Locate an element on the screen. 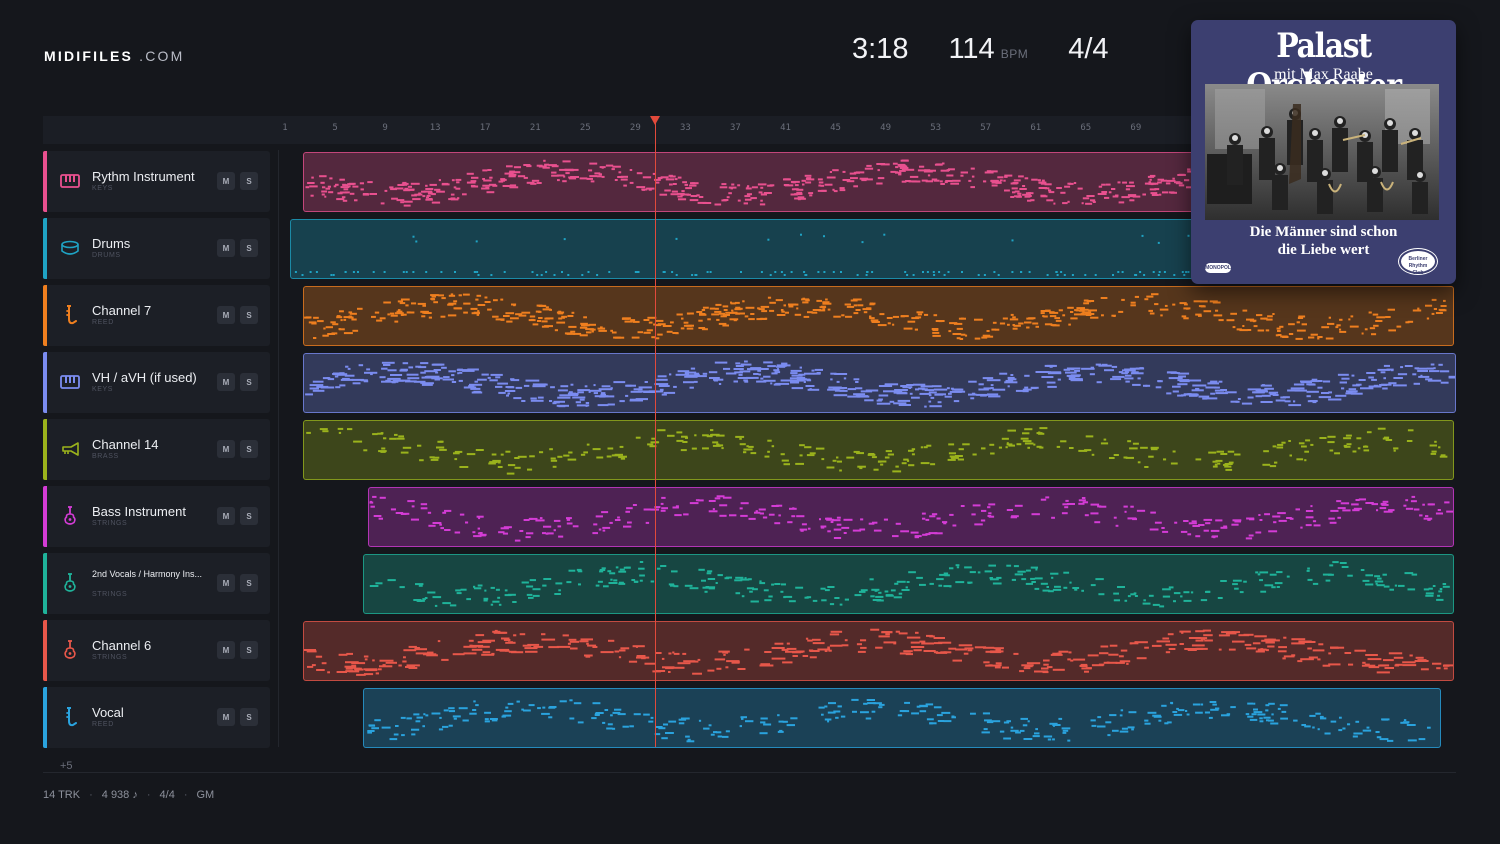 This screenshot has width=1500, height=844. track-name: Bass Instrument is located at coordinates (139, 511).